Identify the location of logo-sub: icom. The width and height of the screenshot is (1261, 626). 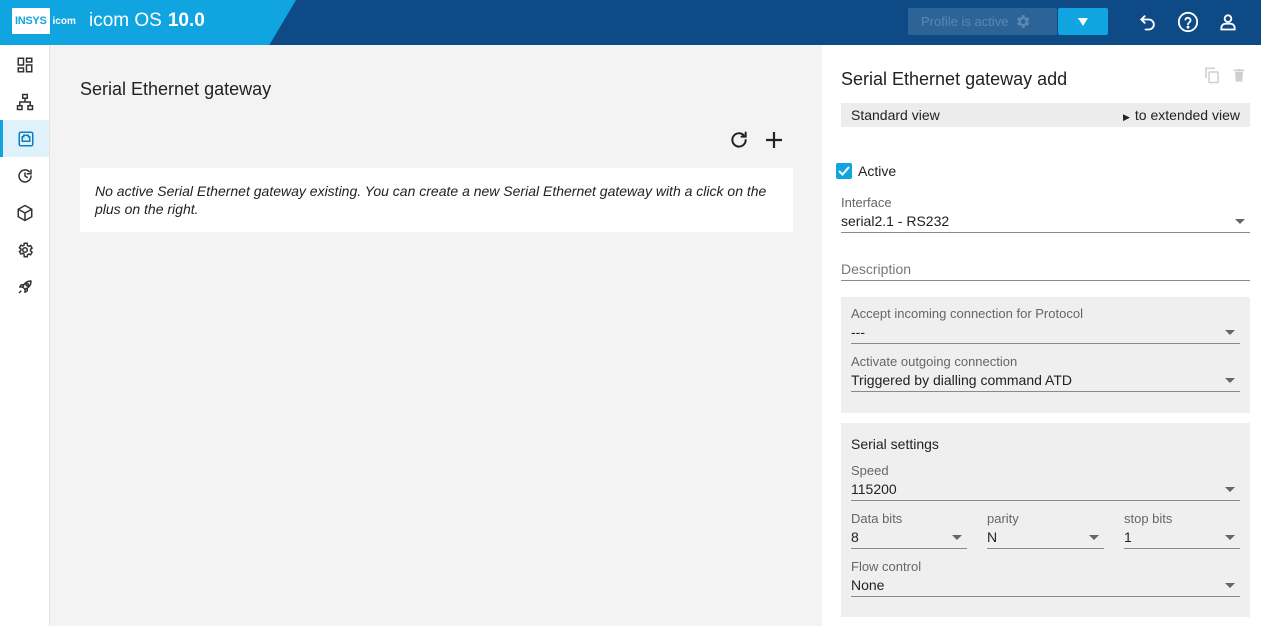
(64, 21).